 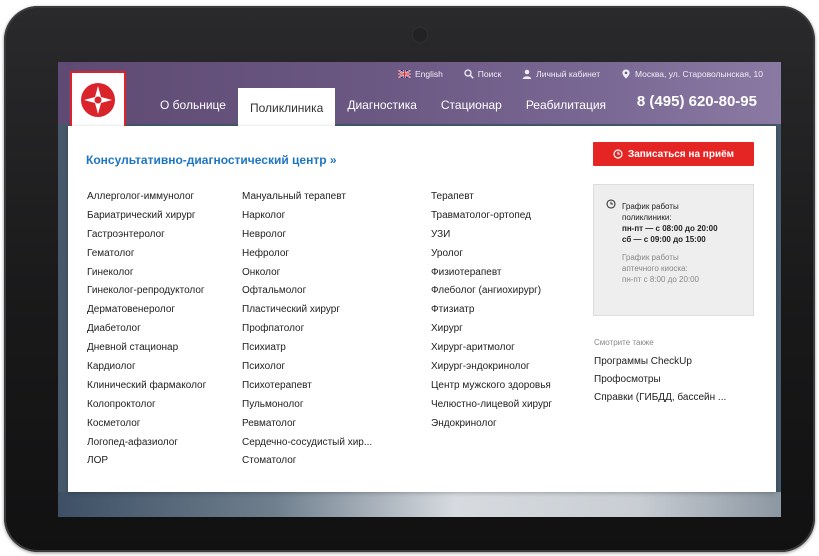 What do you see at coordinates (307, 386) in the screenshot?
I see `specialist-link: Психотерапевт` at bounding box center [307, 386].